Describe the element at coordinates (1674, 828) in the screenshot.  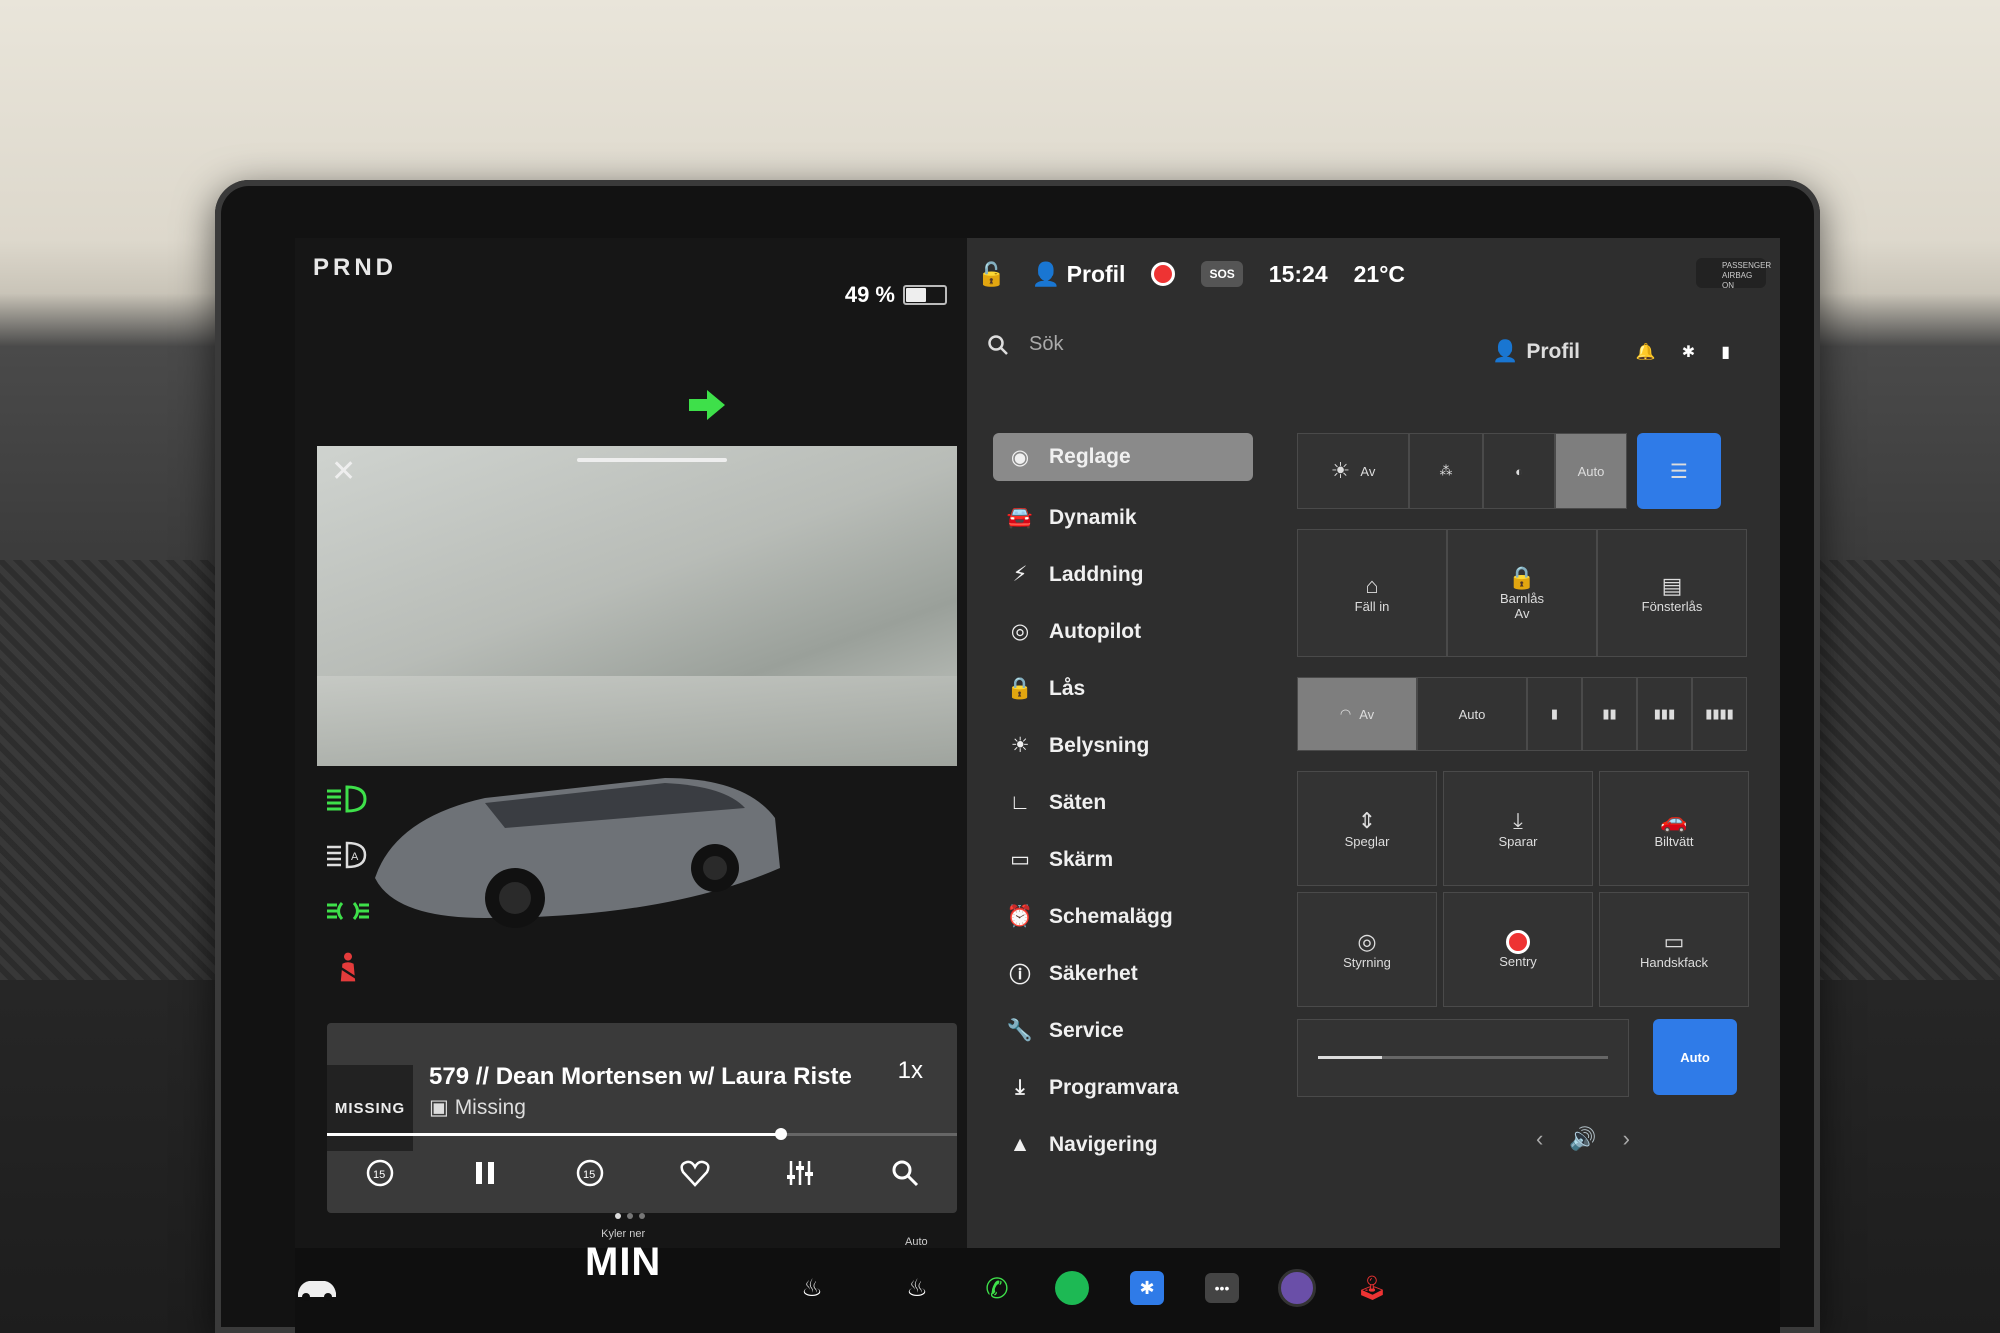
I see `carwash-tile: 🚗 Biltvätt` at that location.